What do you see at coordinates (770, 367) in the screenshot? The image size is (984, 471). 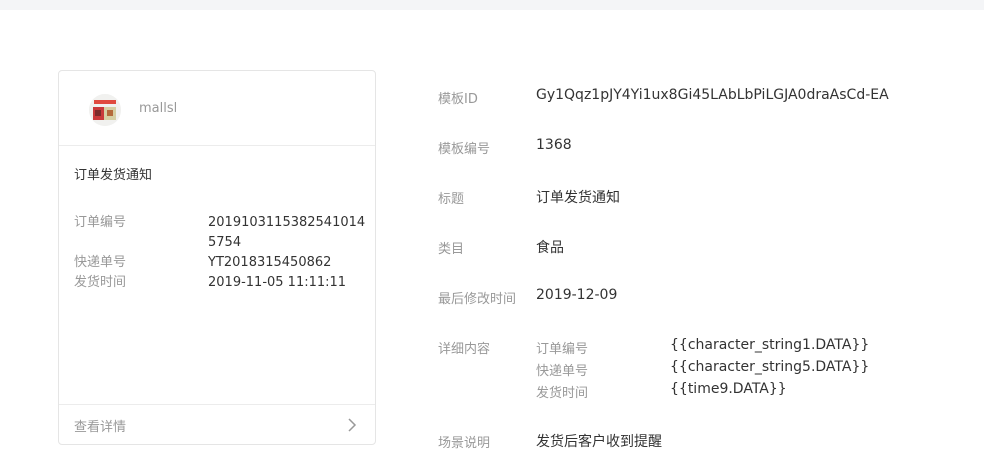 I see `detail-value: {{character_string5.DATA}}` at bounding box center [770, 367].